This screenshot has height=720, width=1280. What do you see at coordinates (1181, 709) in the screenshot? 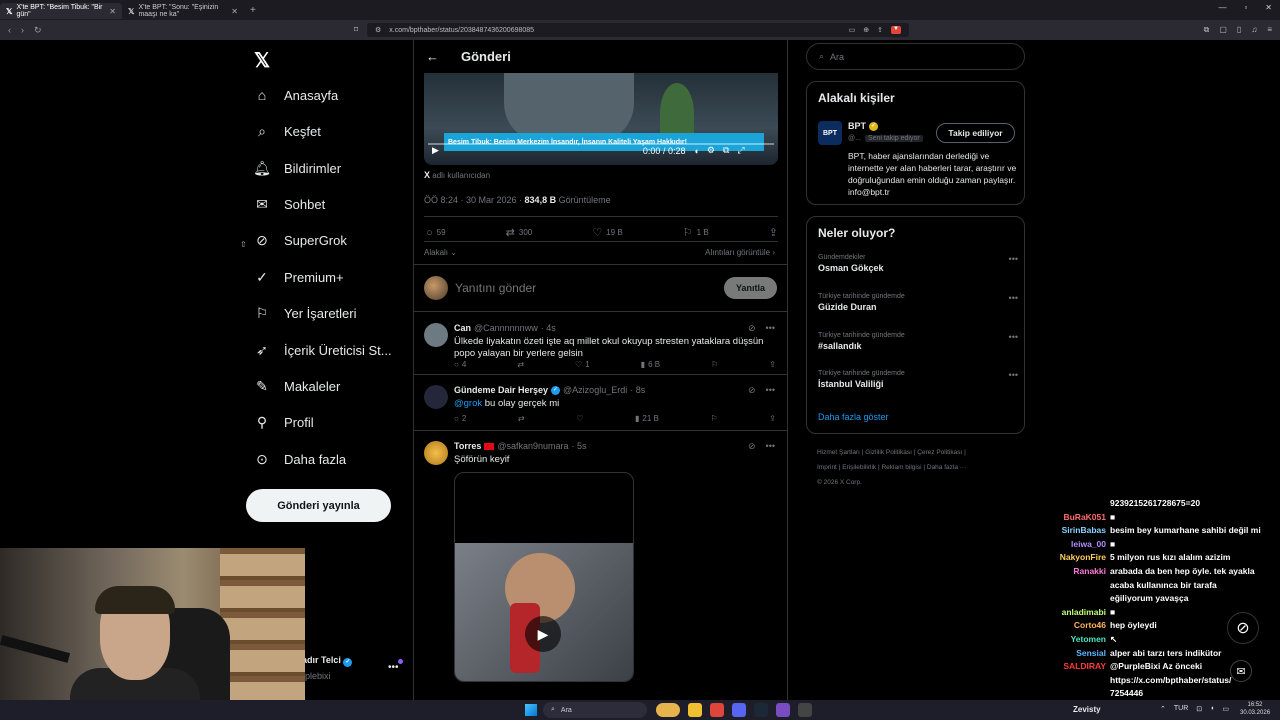
I see `language-indicator: TUR` at bounding box center [1181, 709].